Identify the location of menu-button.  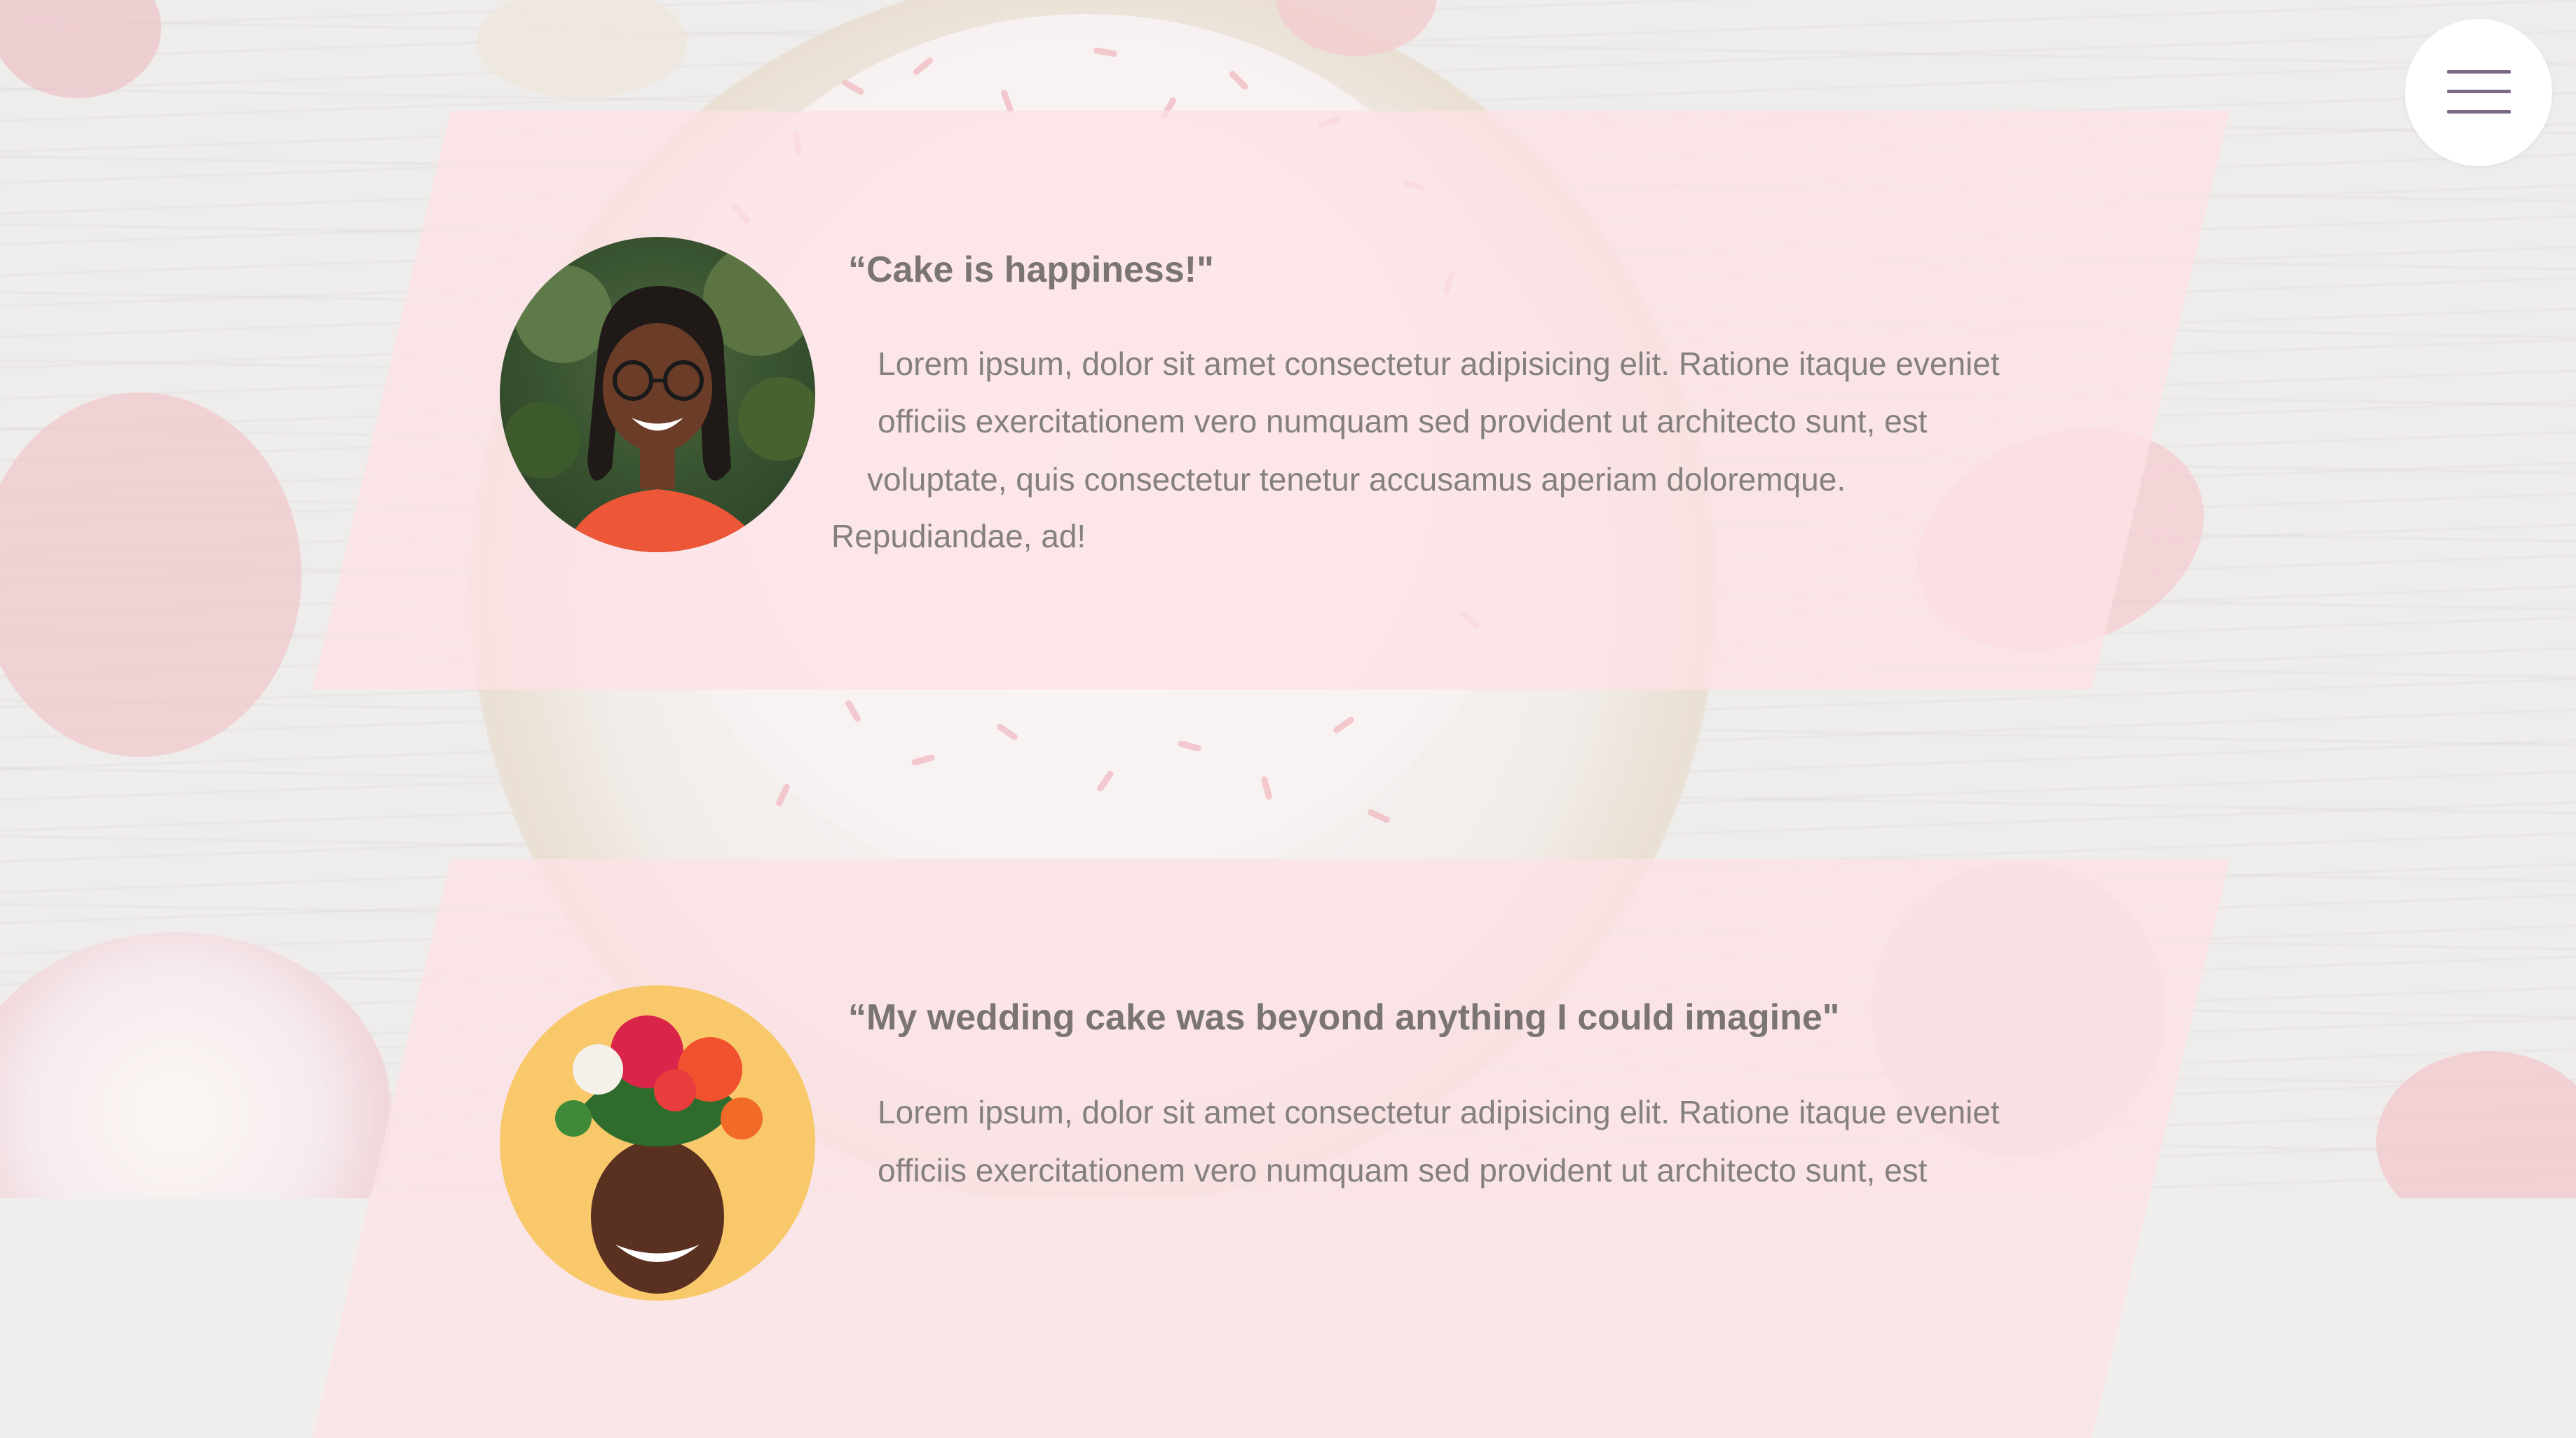
(2478, 92).